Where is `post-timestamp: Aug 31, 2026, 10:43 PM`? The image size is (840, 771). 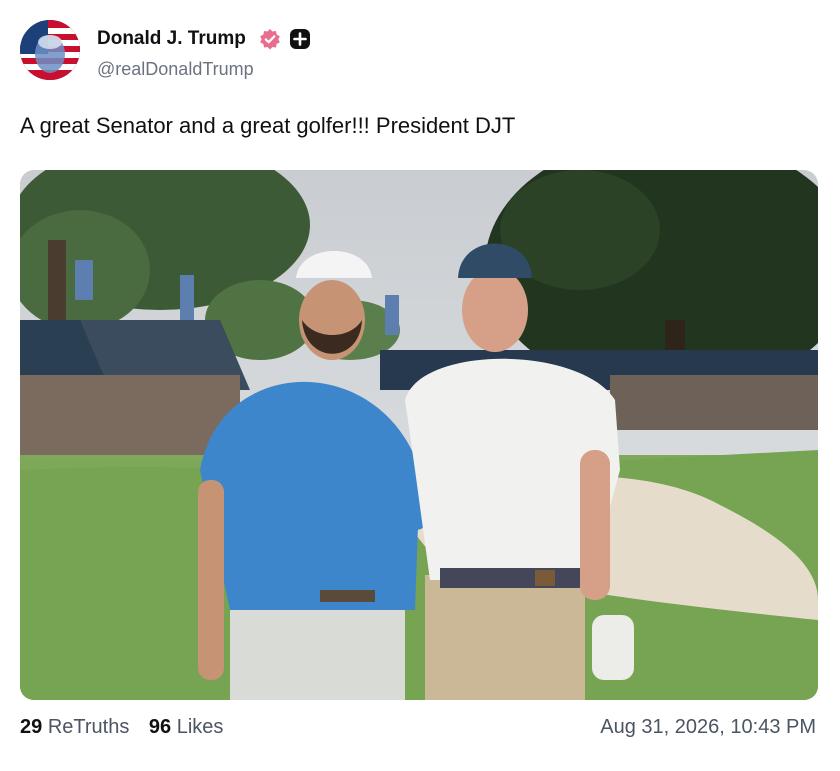 post-timestamp: Aug 31, 2026, 10:43 PM is located at coordinates (708, 727).